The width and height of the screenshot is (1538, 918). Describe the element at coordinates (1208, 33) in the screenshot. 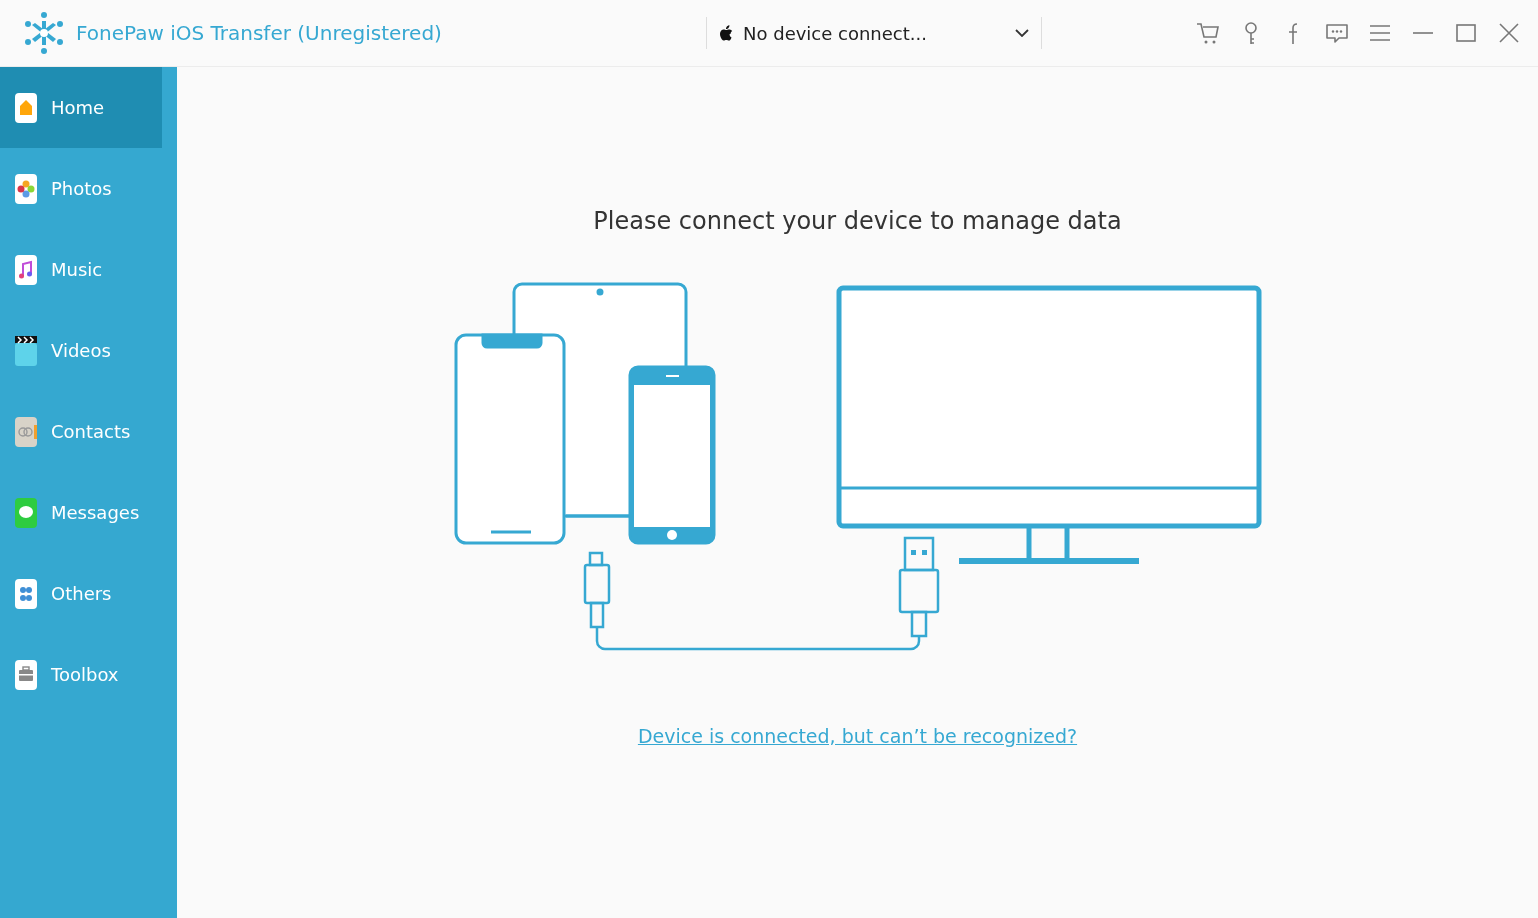

I see `cart-icon` at that location.